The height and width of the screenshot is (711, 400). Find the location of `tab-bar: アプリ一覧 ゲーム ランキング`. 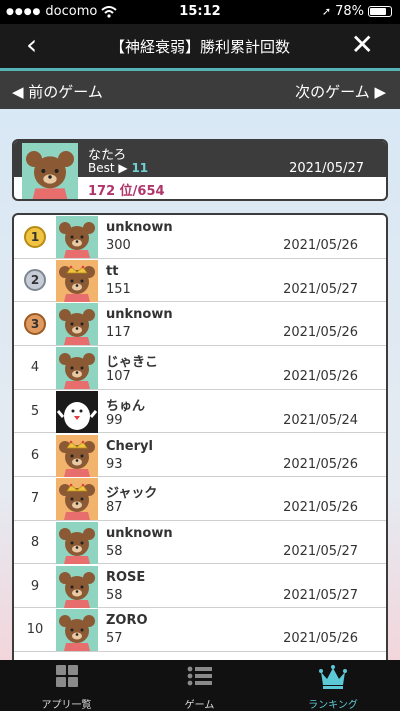

tab-bar: アプリ一覧 ゲーム ランキング is located at coordinates (200, 685).